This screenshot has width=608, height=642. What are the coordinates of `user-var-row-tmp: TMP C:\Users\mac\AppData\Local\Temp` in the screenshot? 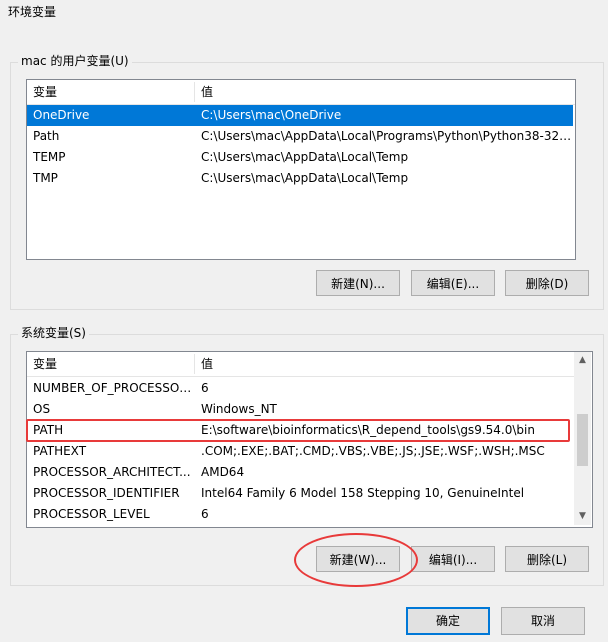 It's located at (300, 178).